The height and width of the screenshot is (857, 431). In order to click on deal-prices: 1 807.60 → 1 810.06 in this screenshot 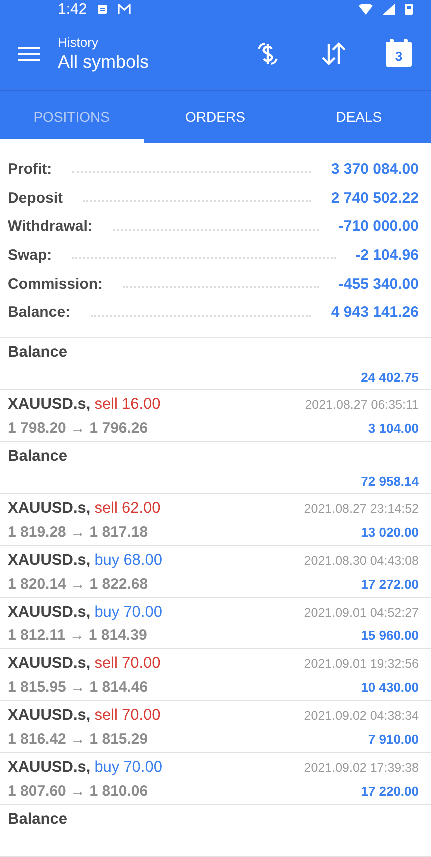, I will do `click(78, 791)`.